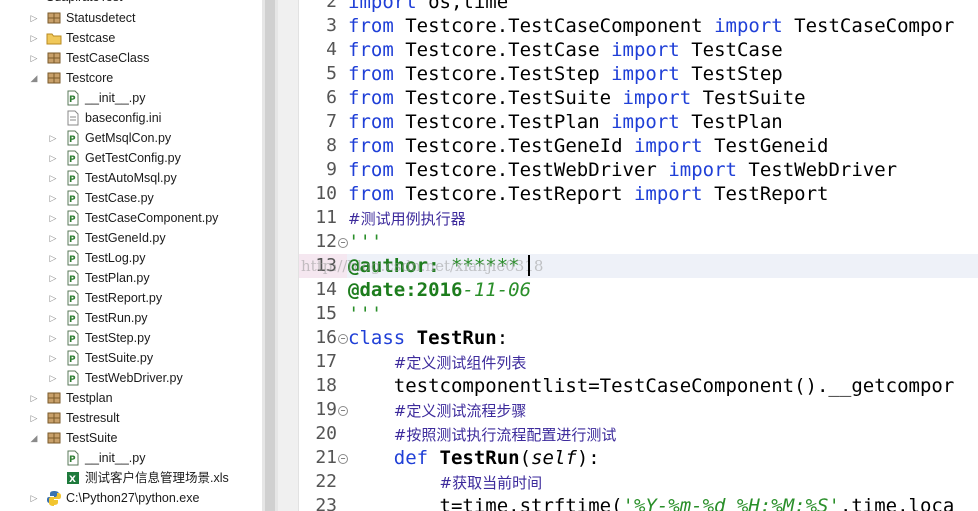 The image size is (978, 511). Describe the element at coordinates (131, 278) in the screenshot. I see `tree-item-testplan-py: ▷ P TestPlan.py` at that location.